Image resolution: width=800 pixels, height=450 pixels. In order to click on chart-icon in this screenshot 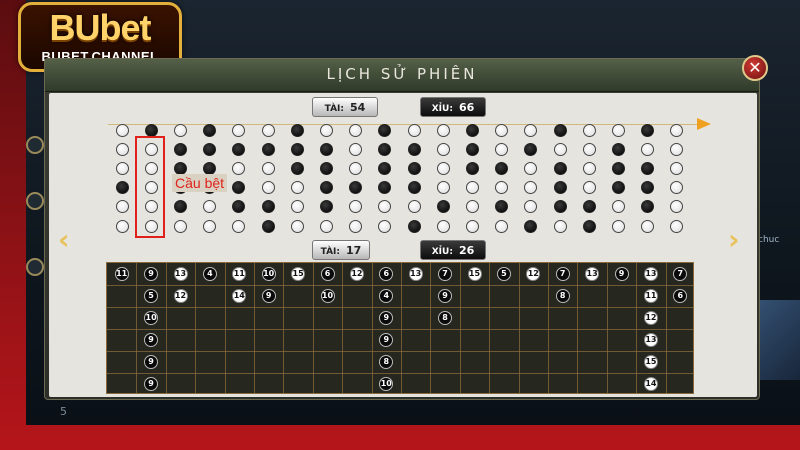, I will do `click(35, 267)`.